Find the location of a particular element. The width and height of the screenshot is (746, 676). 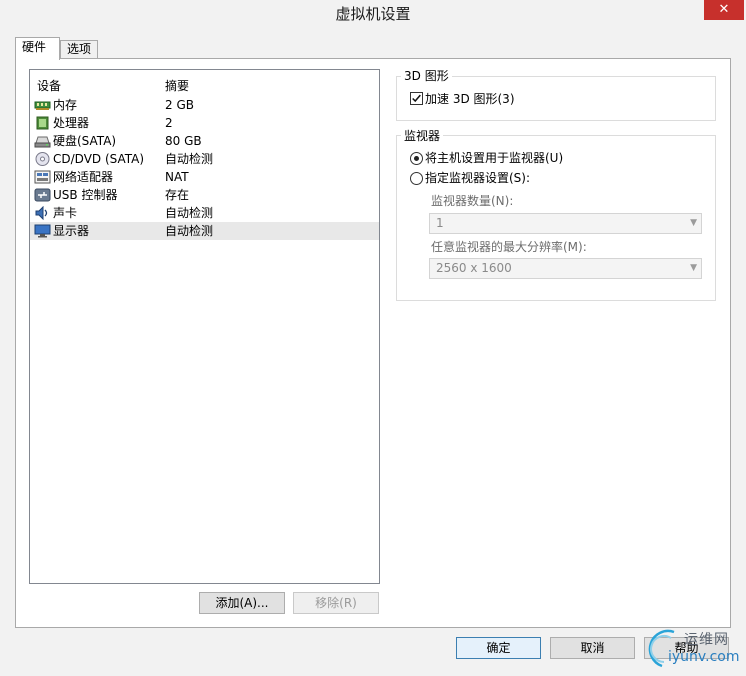

hard-disk-icon is located at coordinates (42, 142).